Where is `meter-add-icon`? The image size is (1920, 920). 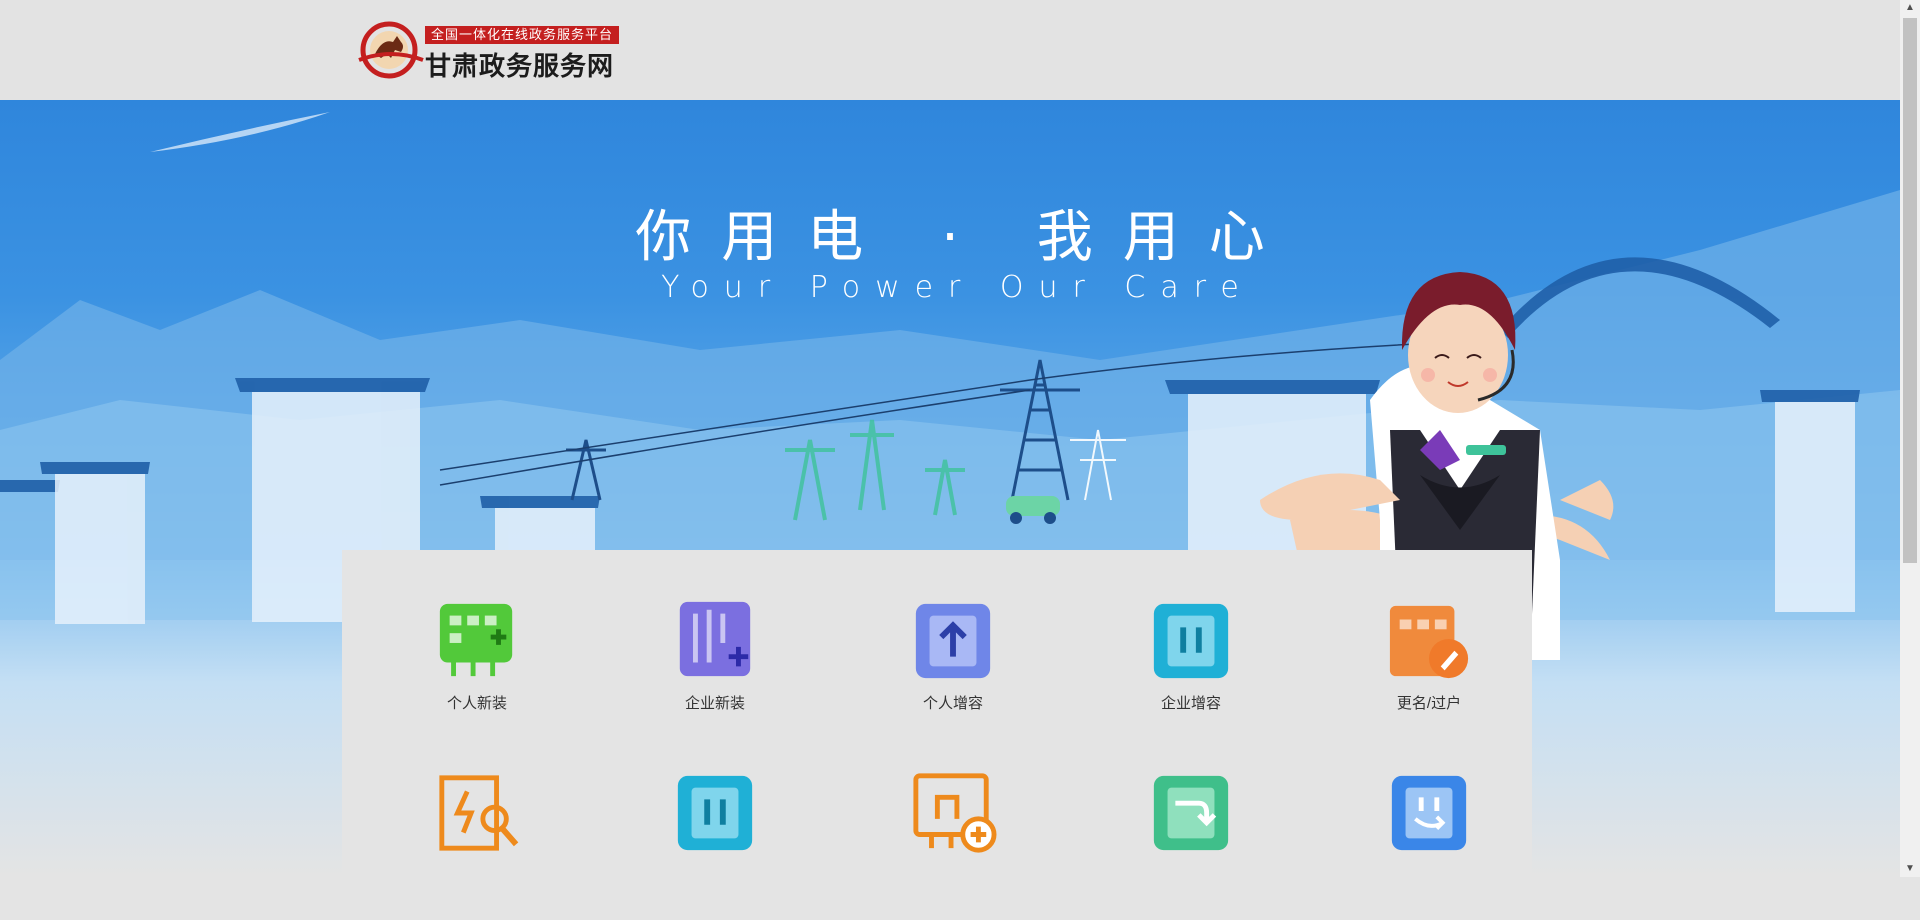 meter-add-icon is located at coordinates (476, 640).